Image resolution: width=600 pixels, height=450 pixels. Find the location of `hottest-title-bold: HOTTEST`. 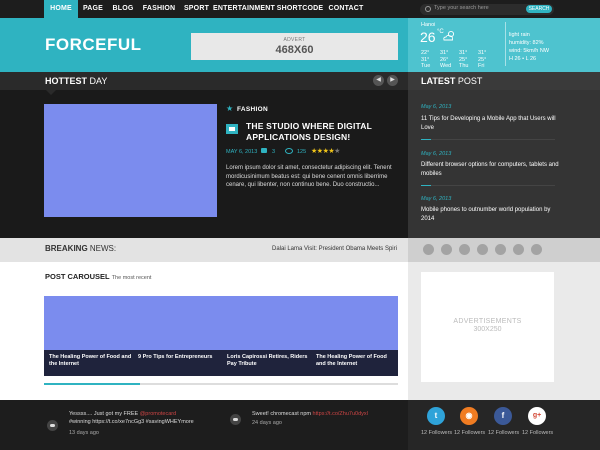

hottest-title-bold: HOTTEST is located at coordinates (66, 81).